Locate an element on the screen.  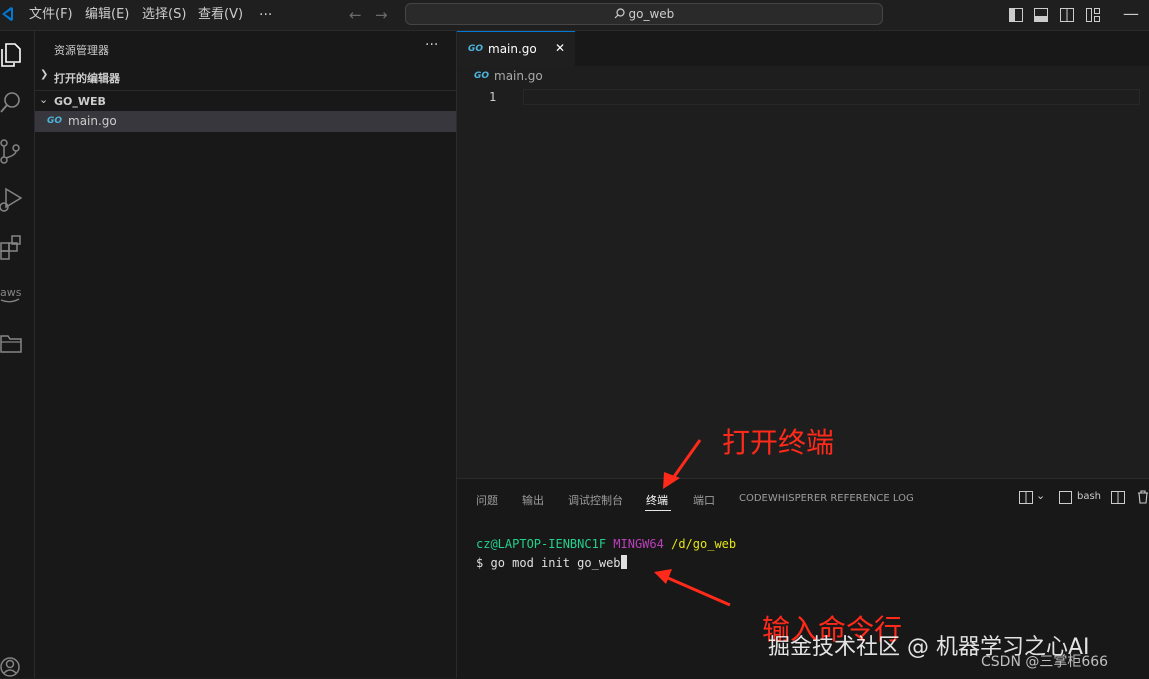
sidebar-title: 资源管理器 is located at coordinates (81, 50).